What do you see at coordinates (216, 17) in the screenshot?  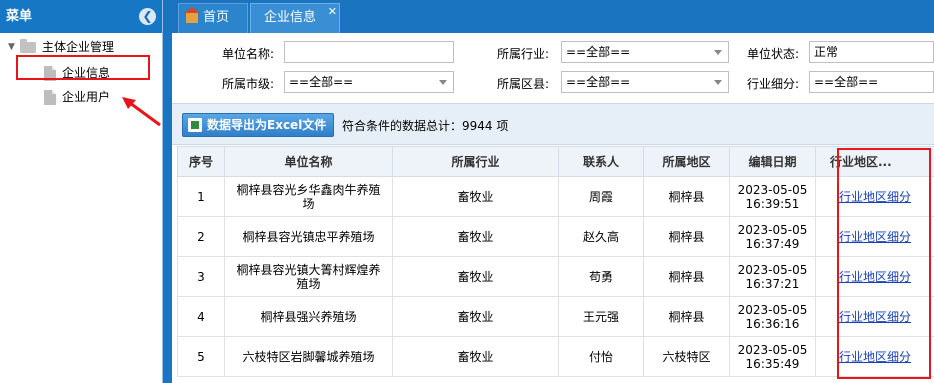 I see `tab-label: 首页` at bounding box center [216, 17].